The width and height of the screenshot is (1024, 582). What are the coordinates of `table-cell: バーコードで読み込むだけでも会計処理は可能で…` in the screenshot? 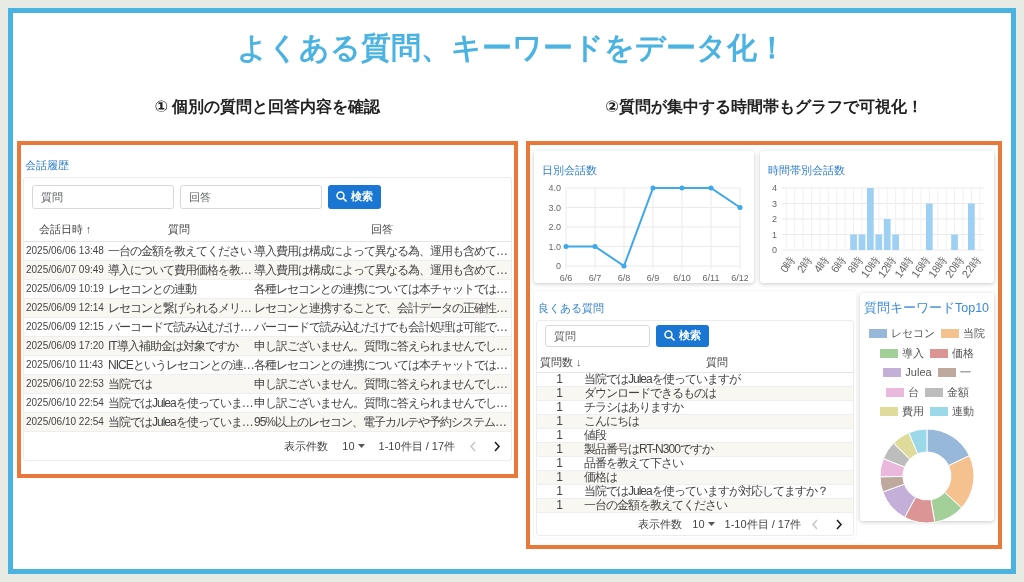 It's located at (381, 327).